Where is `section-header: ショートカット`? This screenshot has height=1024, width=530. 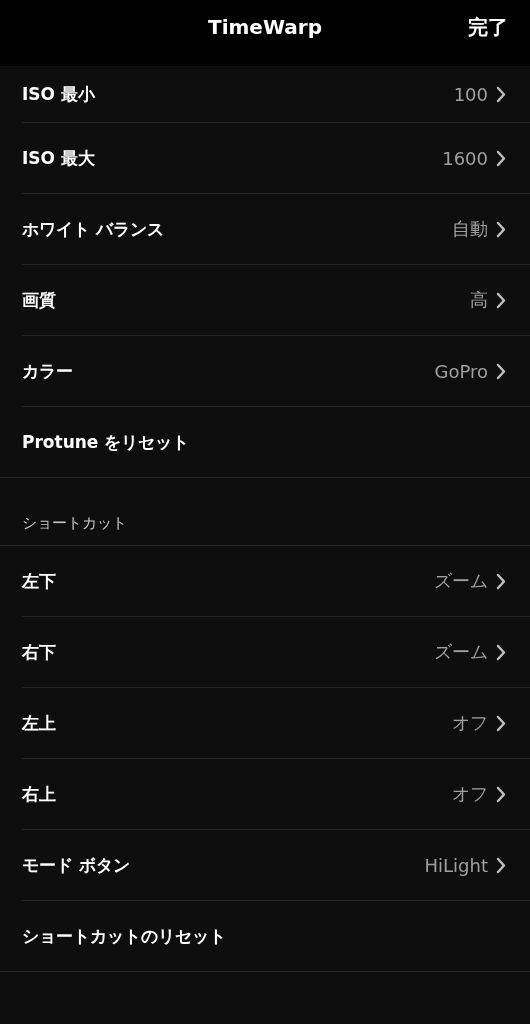
section-header: ショートカット is located at coordinates (74, 523).